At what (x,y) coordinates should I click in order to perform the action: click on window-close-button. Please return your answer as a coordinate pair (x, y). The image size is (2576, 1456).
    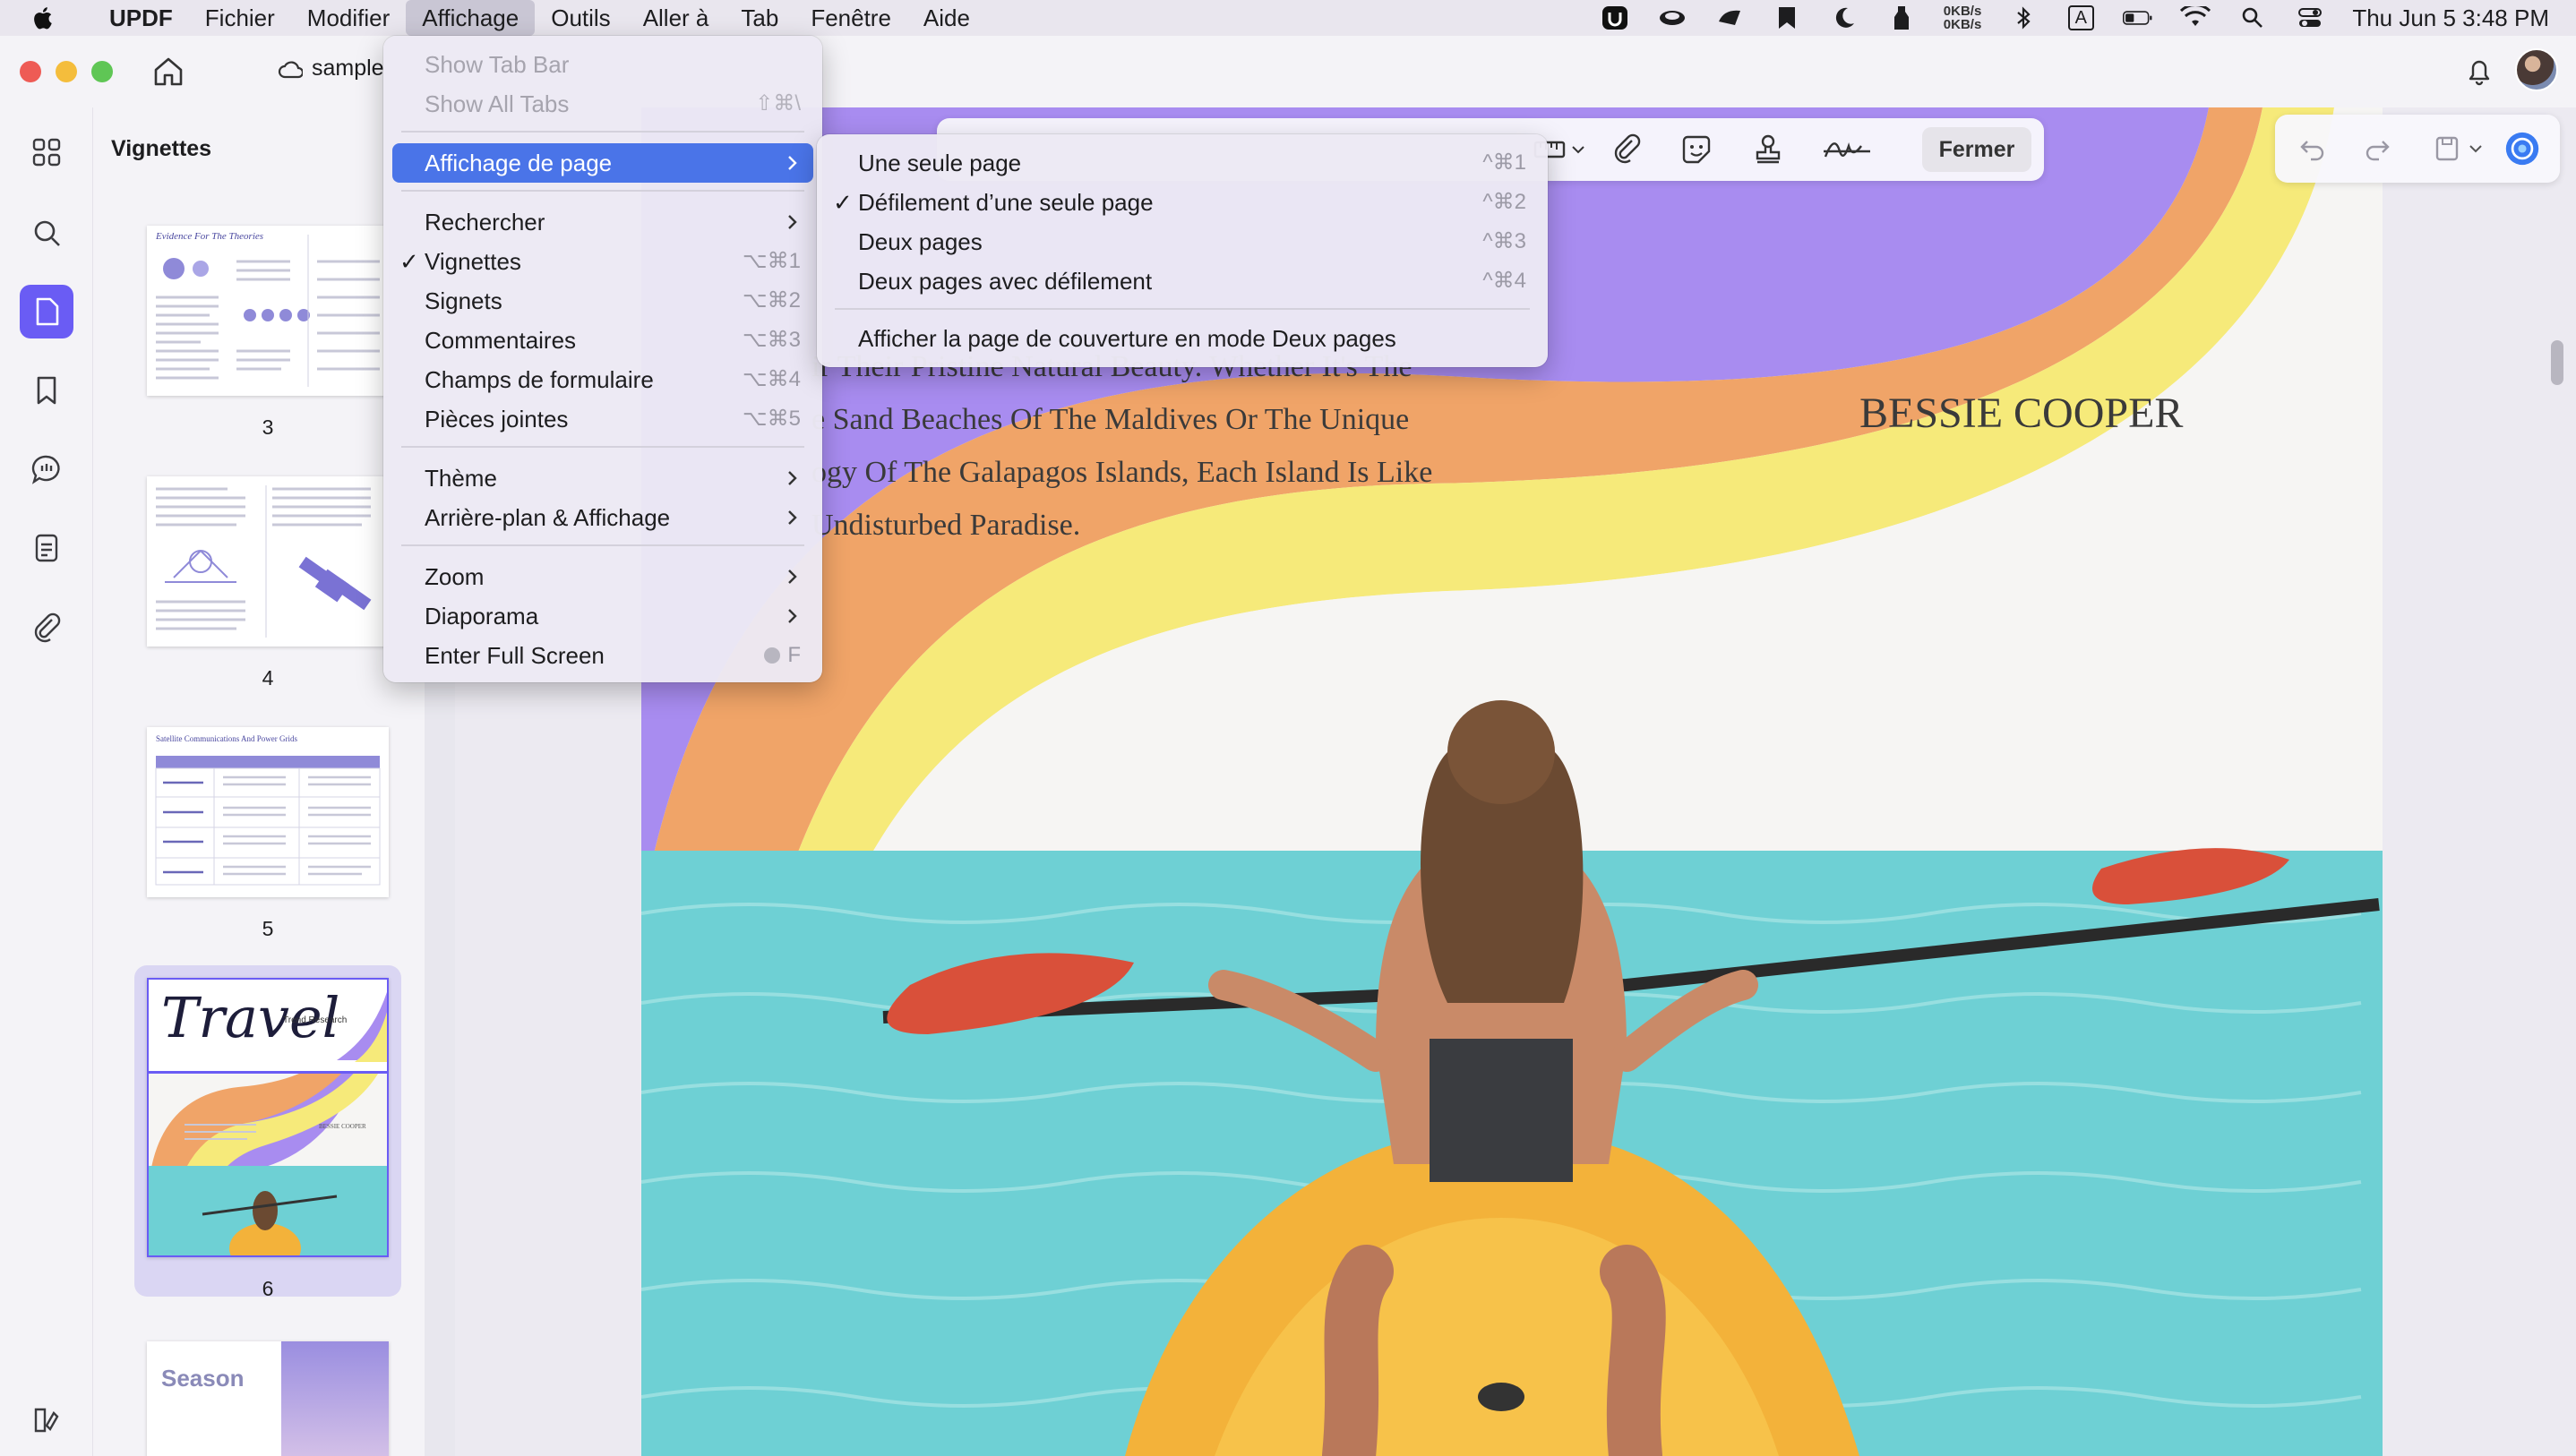
    Looking at the image, I should click on (30, 71).